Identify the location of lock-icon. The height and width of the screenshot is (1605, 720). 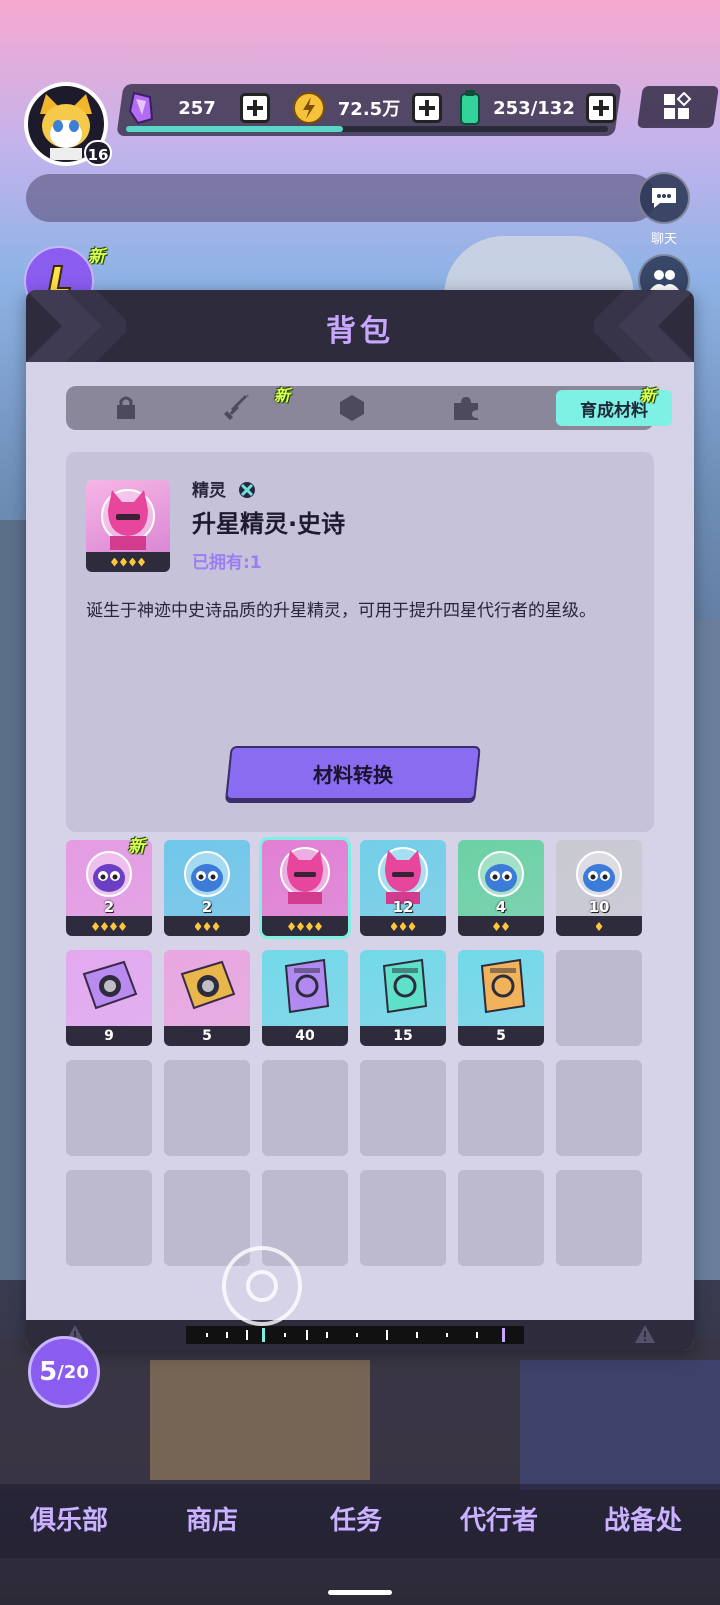
(126, 407).